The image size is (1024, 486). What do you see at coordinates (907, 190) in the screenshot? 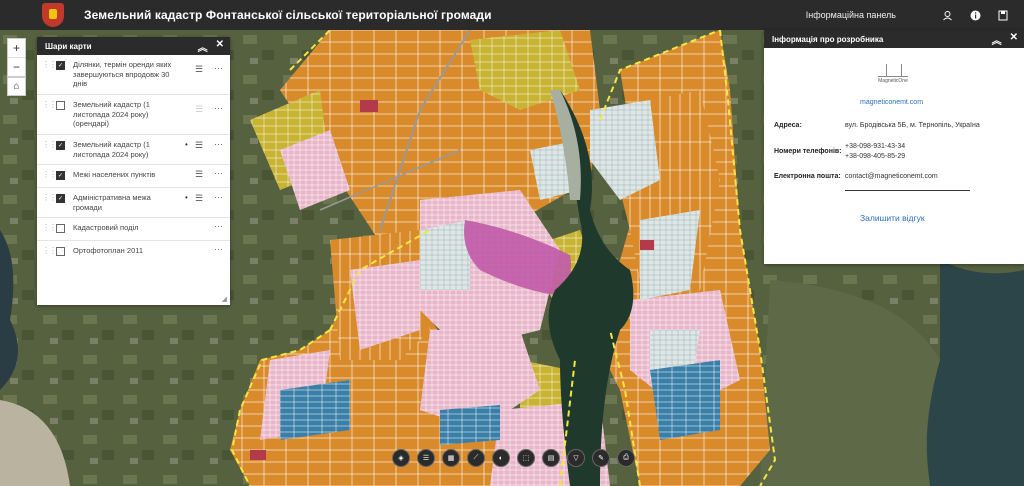
I see `info-divider` at bounding box center [907, 190].